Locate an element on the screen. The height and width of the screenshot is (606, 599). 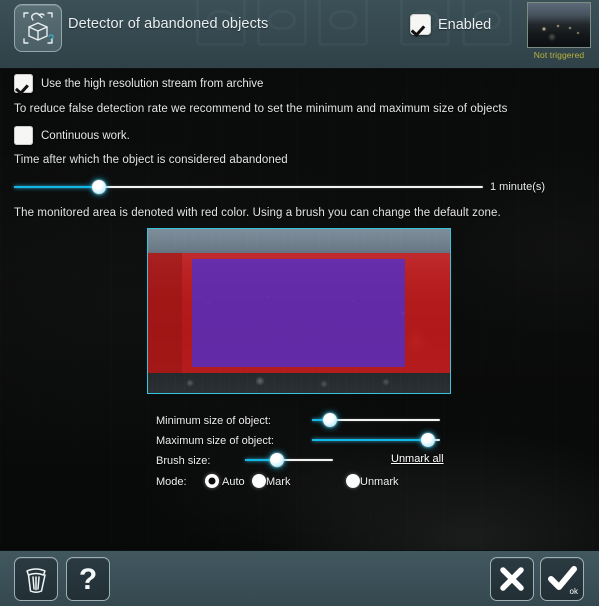
abandon-time-slider is located at coordinates (248, 187).